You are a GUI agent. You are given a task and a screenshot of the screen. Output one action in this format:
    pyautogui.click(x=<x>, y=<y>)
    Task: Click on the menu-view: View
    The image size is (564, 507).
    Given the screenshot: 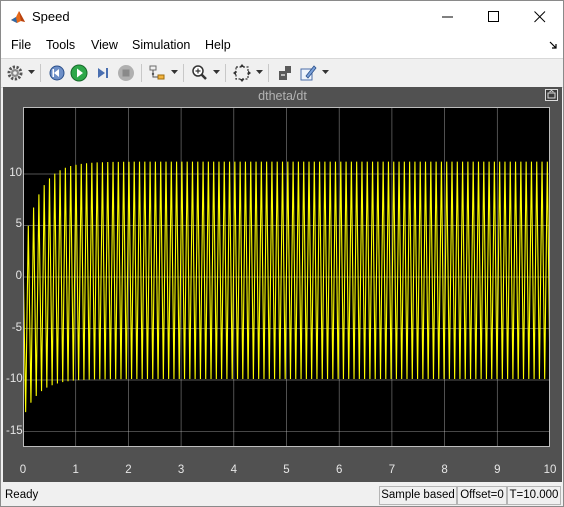 What is the action you would take?
    pyautogui.click(x=104, y=45)
    